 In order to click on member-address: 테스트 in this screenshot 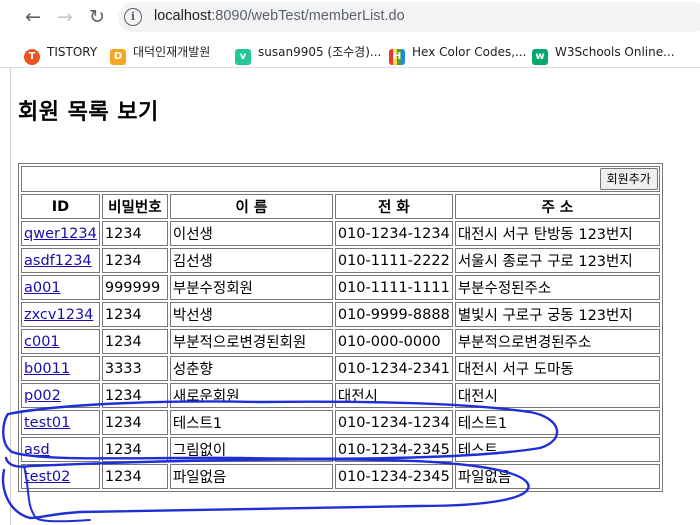, I will do `click(477, 451)`.